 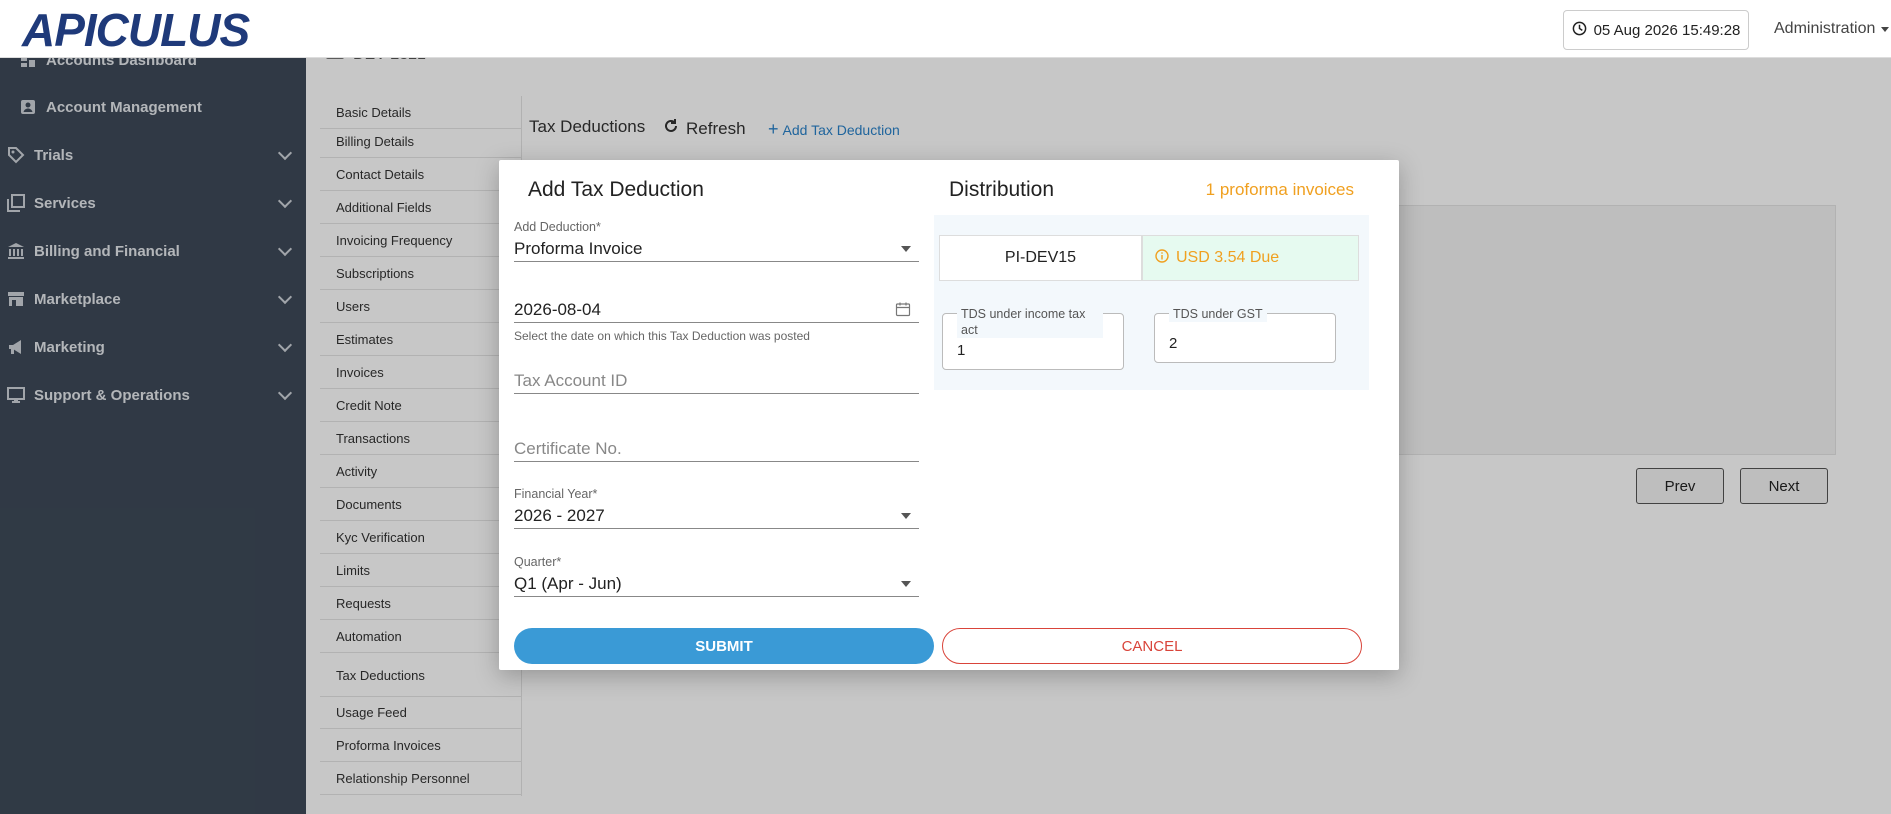 What do you see at coordinates (616, 189) in the screenshot?
I see `modal-title: Add Tax Deduction` at bounding box center [616, 189].